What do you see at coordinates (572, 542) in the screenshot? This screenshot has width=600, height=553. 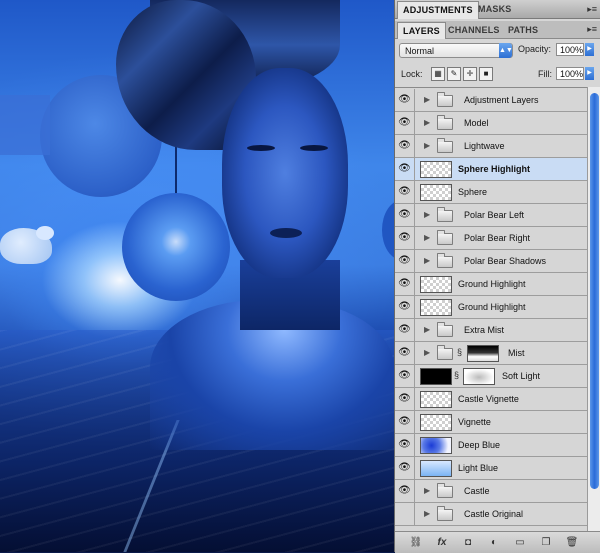 I see `trash-icon: 🗑` at bounding box center [572, 542].